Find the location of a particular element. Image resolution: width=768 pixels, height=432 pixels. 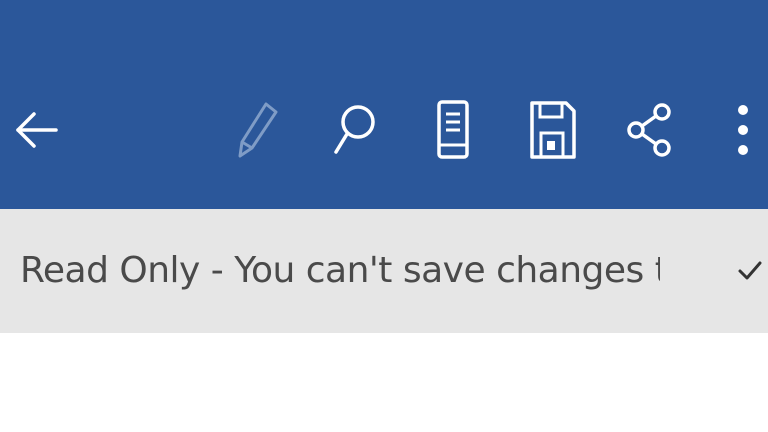

mobile-view-icon is located at coordinates (453, 129).